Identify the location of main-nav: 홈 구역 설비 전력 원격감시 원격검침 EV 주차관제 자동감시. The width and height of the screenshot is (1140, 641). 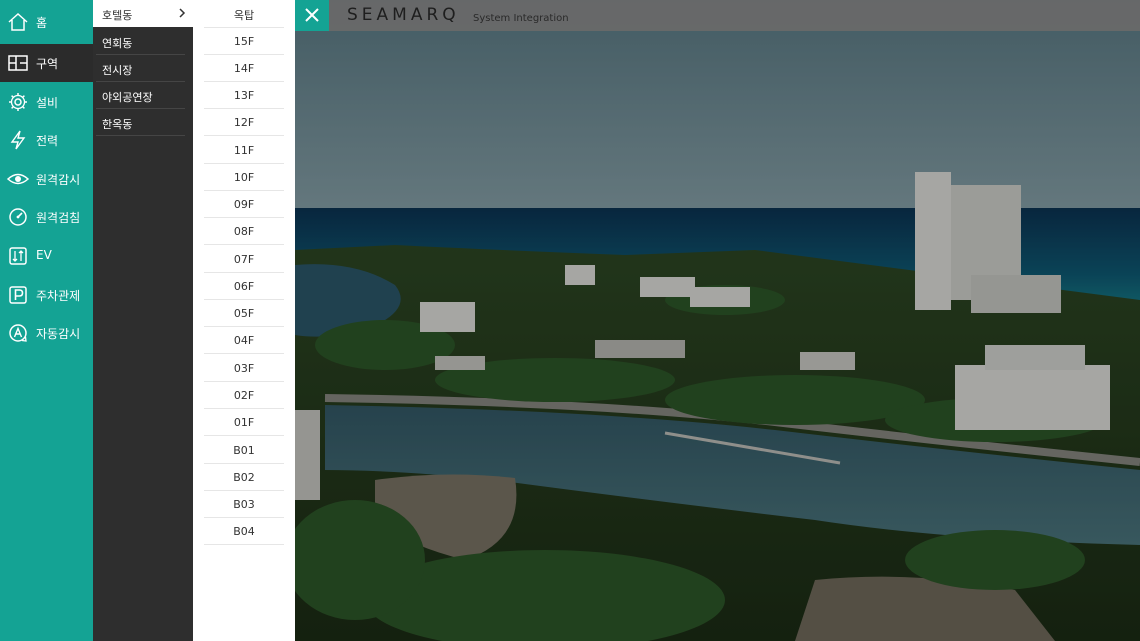
(46, 320).